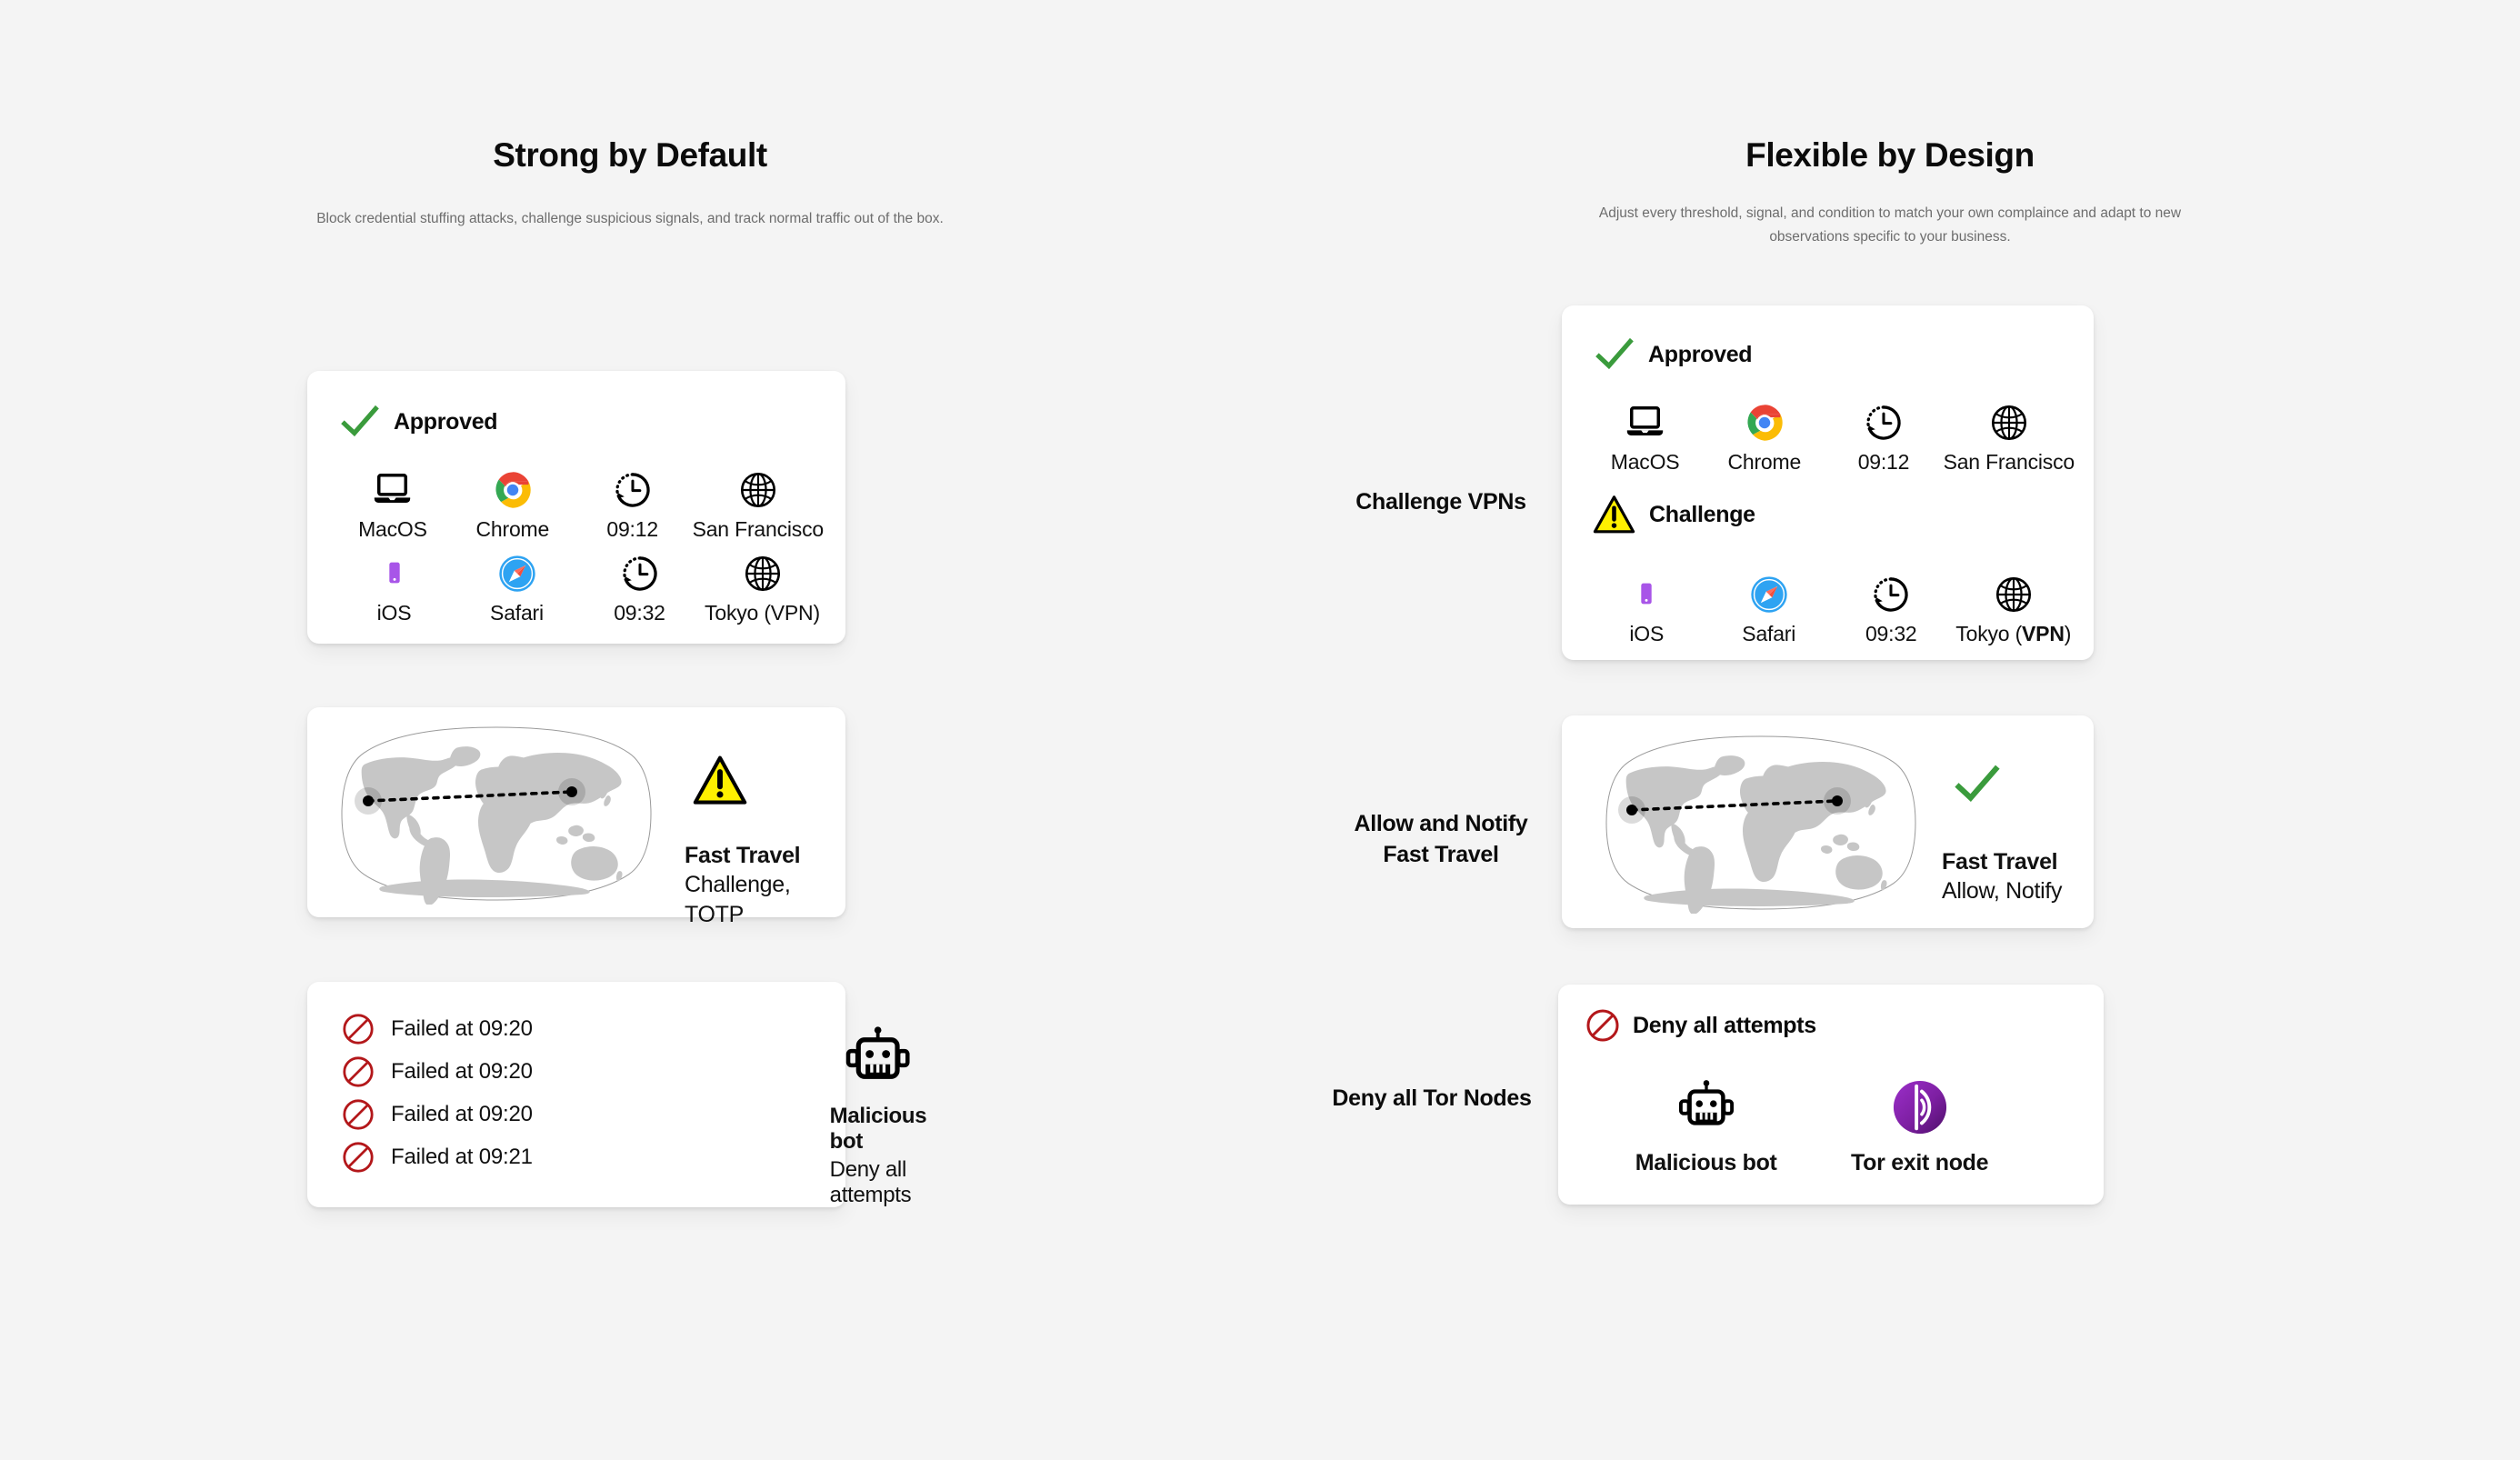 The image size is (2520, 1460). What do you see at coordinates (763, 613) in the screenshot?
I see `device-label: Tokyo (VPN)` at bounding box center [763, 613].